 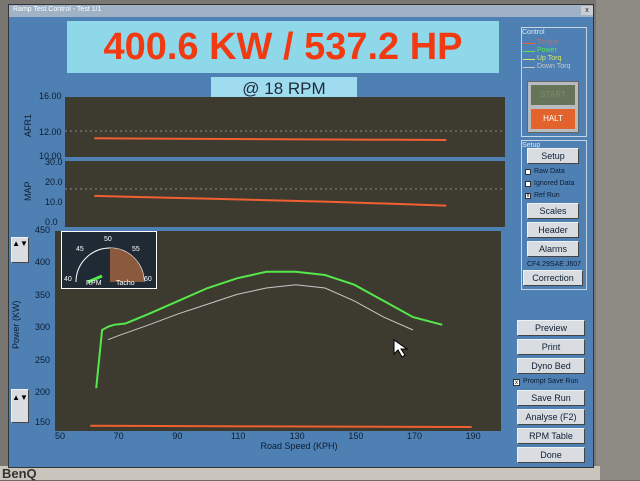 I want to click on x-tick-label: 150, so click(x=356, y=436).